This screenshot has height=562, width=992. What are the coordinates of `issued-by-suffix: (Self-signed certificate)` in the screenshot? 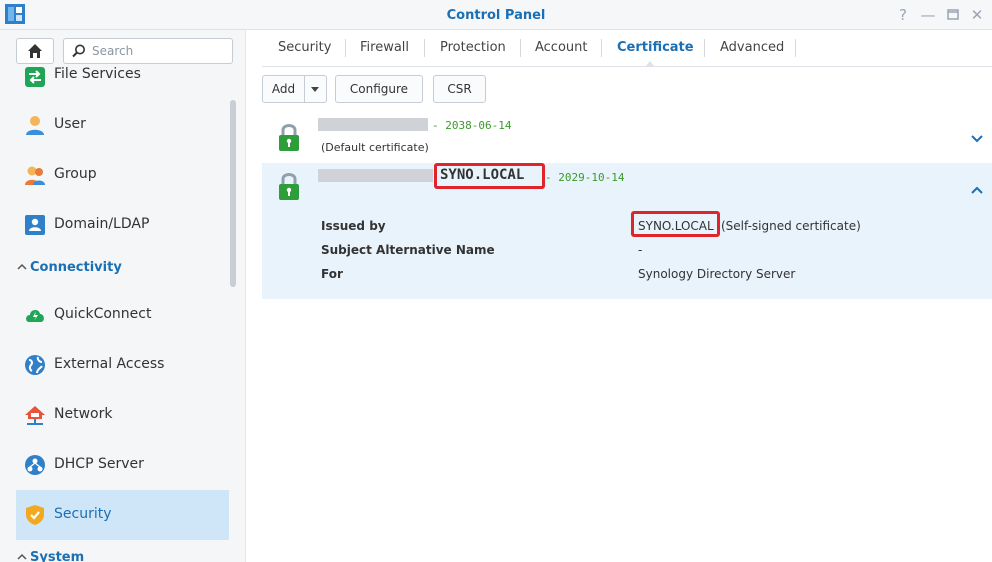 It's located at (791, 226).